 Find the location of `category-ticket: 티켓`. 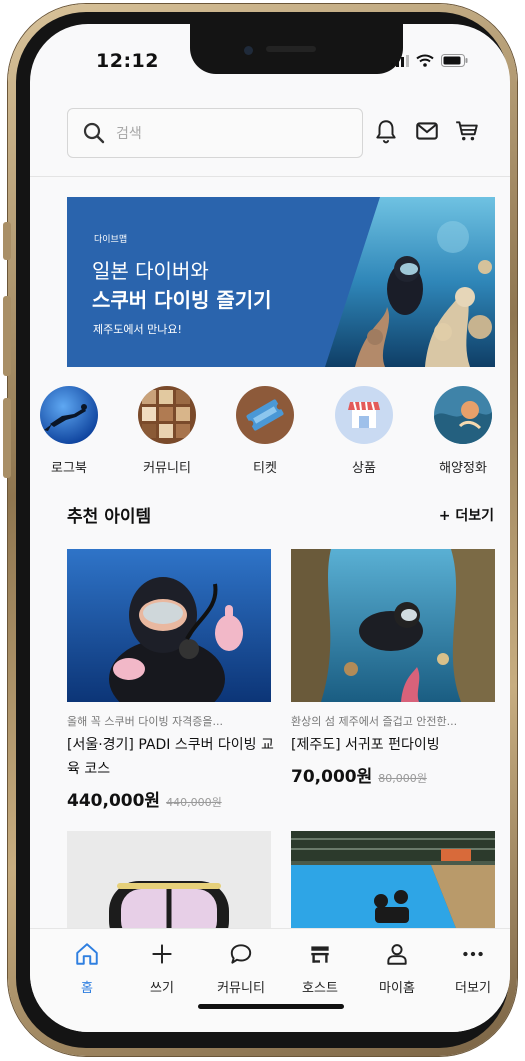

category-ticket: 티켓 is located at coordinates (265, 431).